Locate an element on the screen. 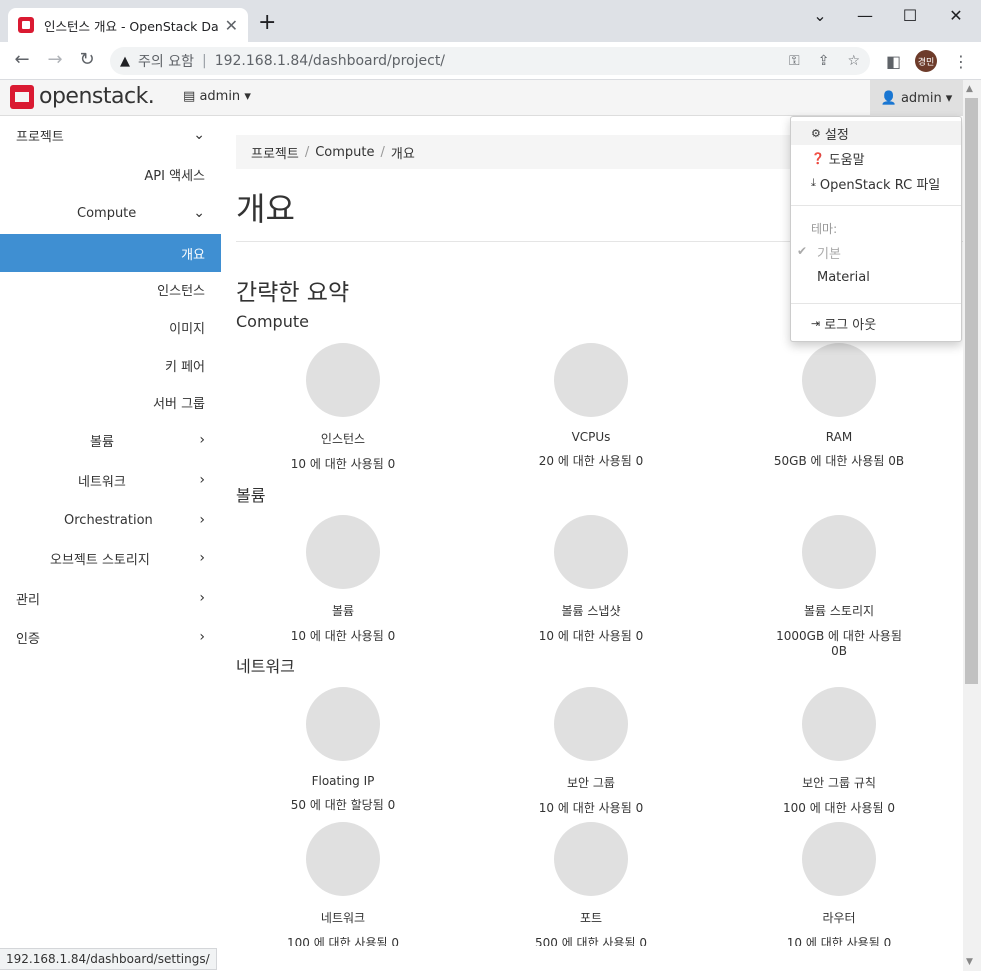  quota-chart-vcpus: VCPUs 20 에 대한 사용됨 0 is located at coordinates (591, 406).